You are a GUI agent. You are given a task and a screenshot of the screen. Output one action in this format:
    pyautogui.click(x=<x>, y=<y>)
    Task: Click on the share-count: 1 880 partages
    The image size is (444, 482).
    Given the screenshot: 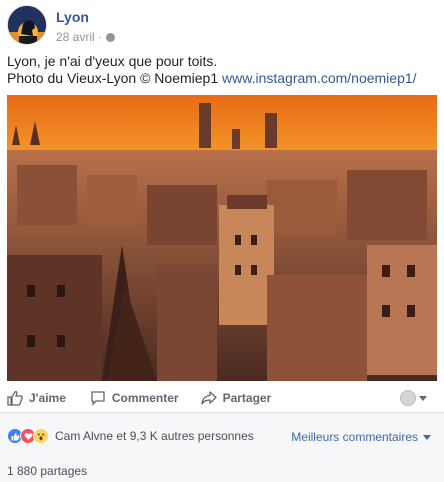 What is the action you would take?
    pyautogui.click(x=47, y=471)
    